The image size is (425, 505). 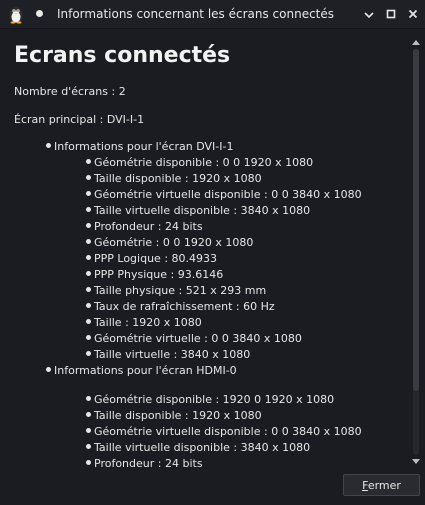 I want to click on detail-row: Taux de rafraîchissement : 60 Hz, so click(x=180, y=307).